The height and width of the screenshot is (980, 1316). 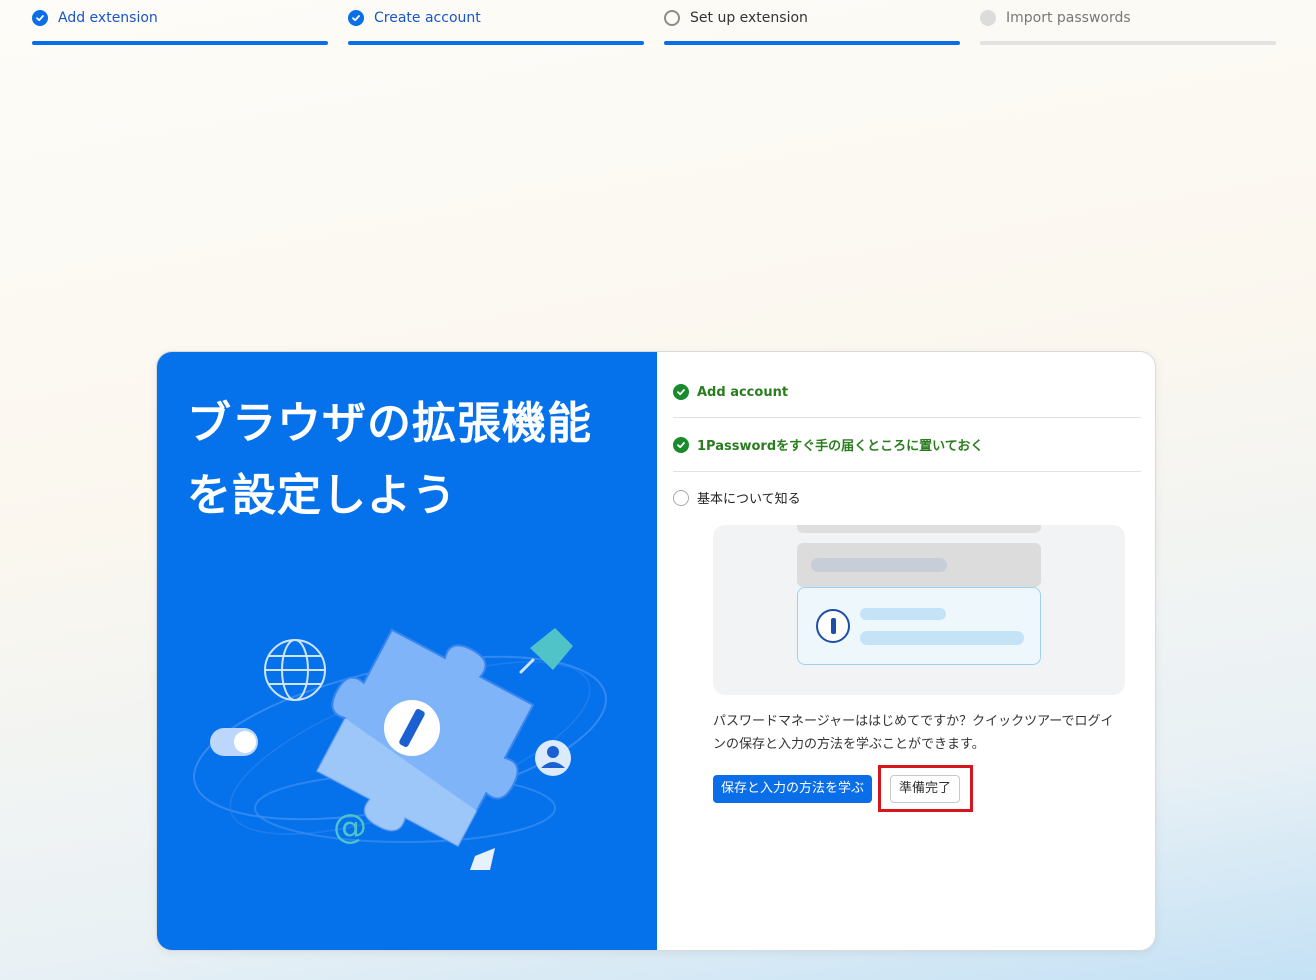 I want to click on checklist-item-learn-basics: 基本について知る, so click(x=907, y=497).